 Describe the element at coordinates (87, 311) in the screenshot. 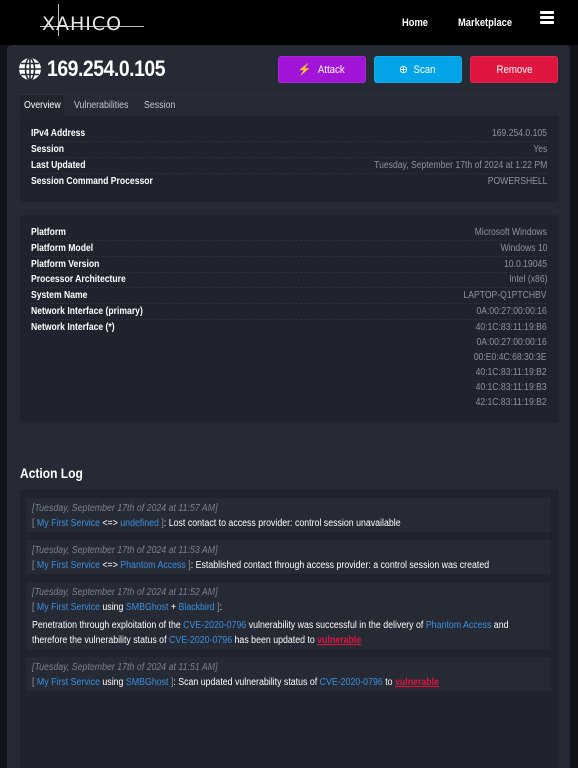

I see `info-key: Network Interface (primary)` at that location.